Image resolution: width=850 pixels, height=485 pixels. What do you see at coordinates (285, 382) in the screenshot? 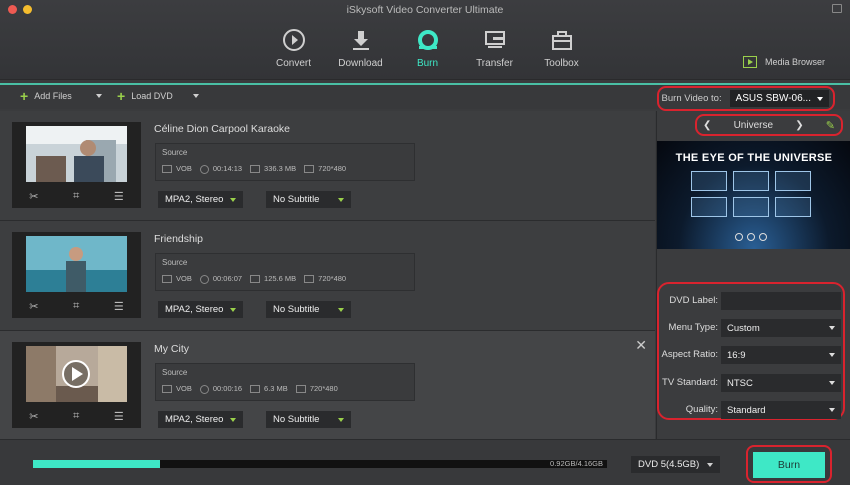
I see `source-info: Source VOB 00:00:16 6.3 MB 720*480` at bounding box center [285, 382].